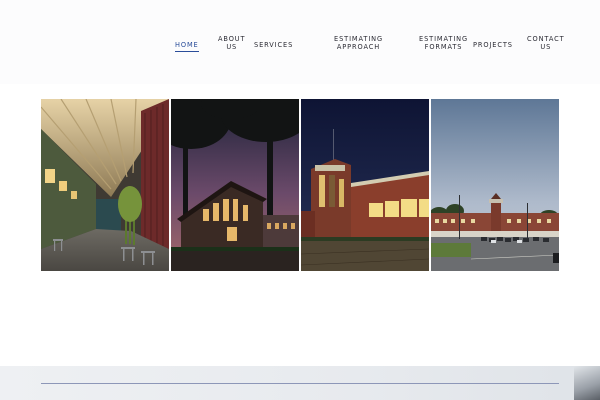 The height and width of the screenshot is (400, 600). Describe the element at coordinates (365, 185) in the screenshot. I see `photo-brick-building-night` at that location.